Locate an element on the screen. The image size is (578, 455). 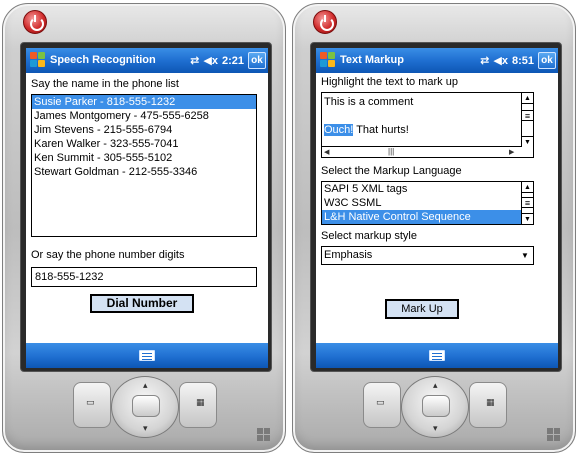
highlight-prompt-label: Highlight the text to mark up is located at coordinates (389, 82).